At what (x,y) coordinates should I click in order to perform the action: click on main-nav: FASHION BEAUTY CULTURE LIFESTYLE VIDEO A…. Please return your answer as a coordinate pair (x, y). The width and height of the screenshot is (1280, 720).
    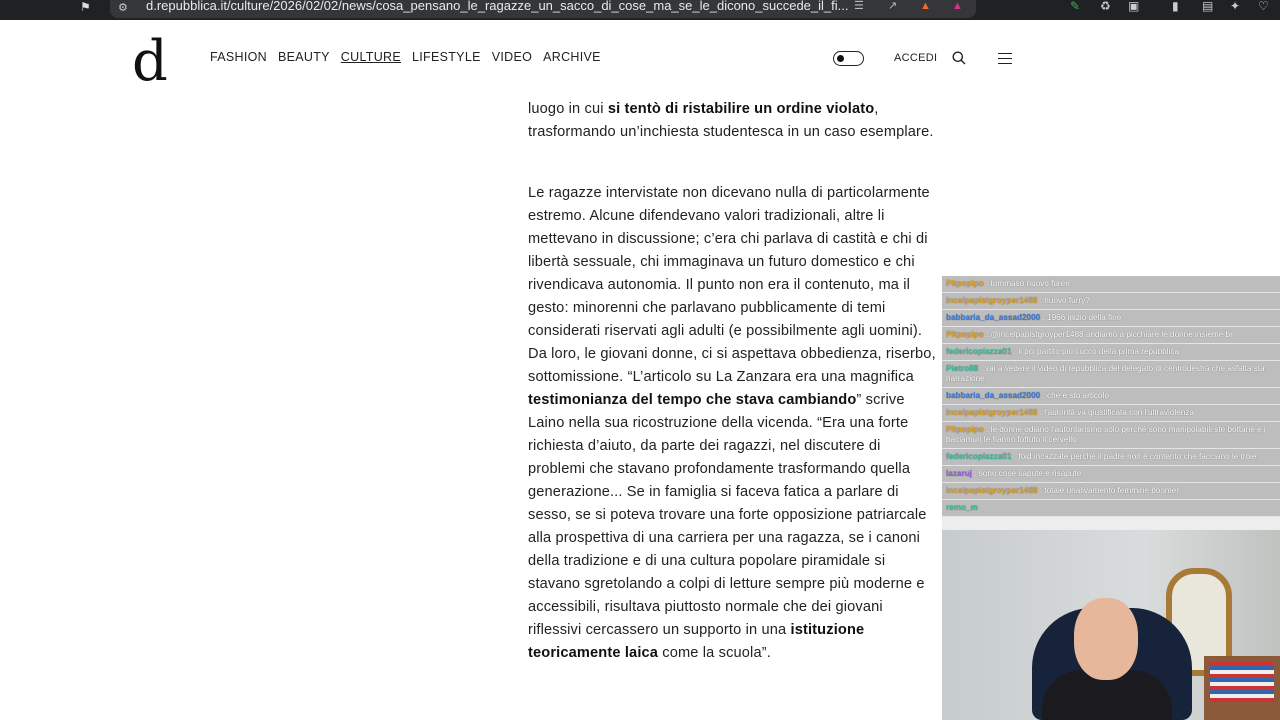
    Looking at the image, I should click on (405, 57).